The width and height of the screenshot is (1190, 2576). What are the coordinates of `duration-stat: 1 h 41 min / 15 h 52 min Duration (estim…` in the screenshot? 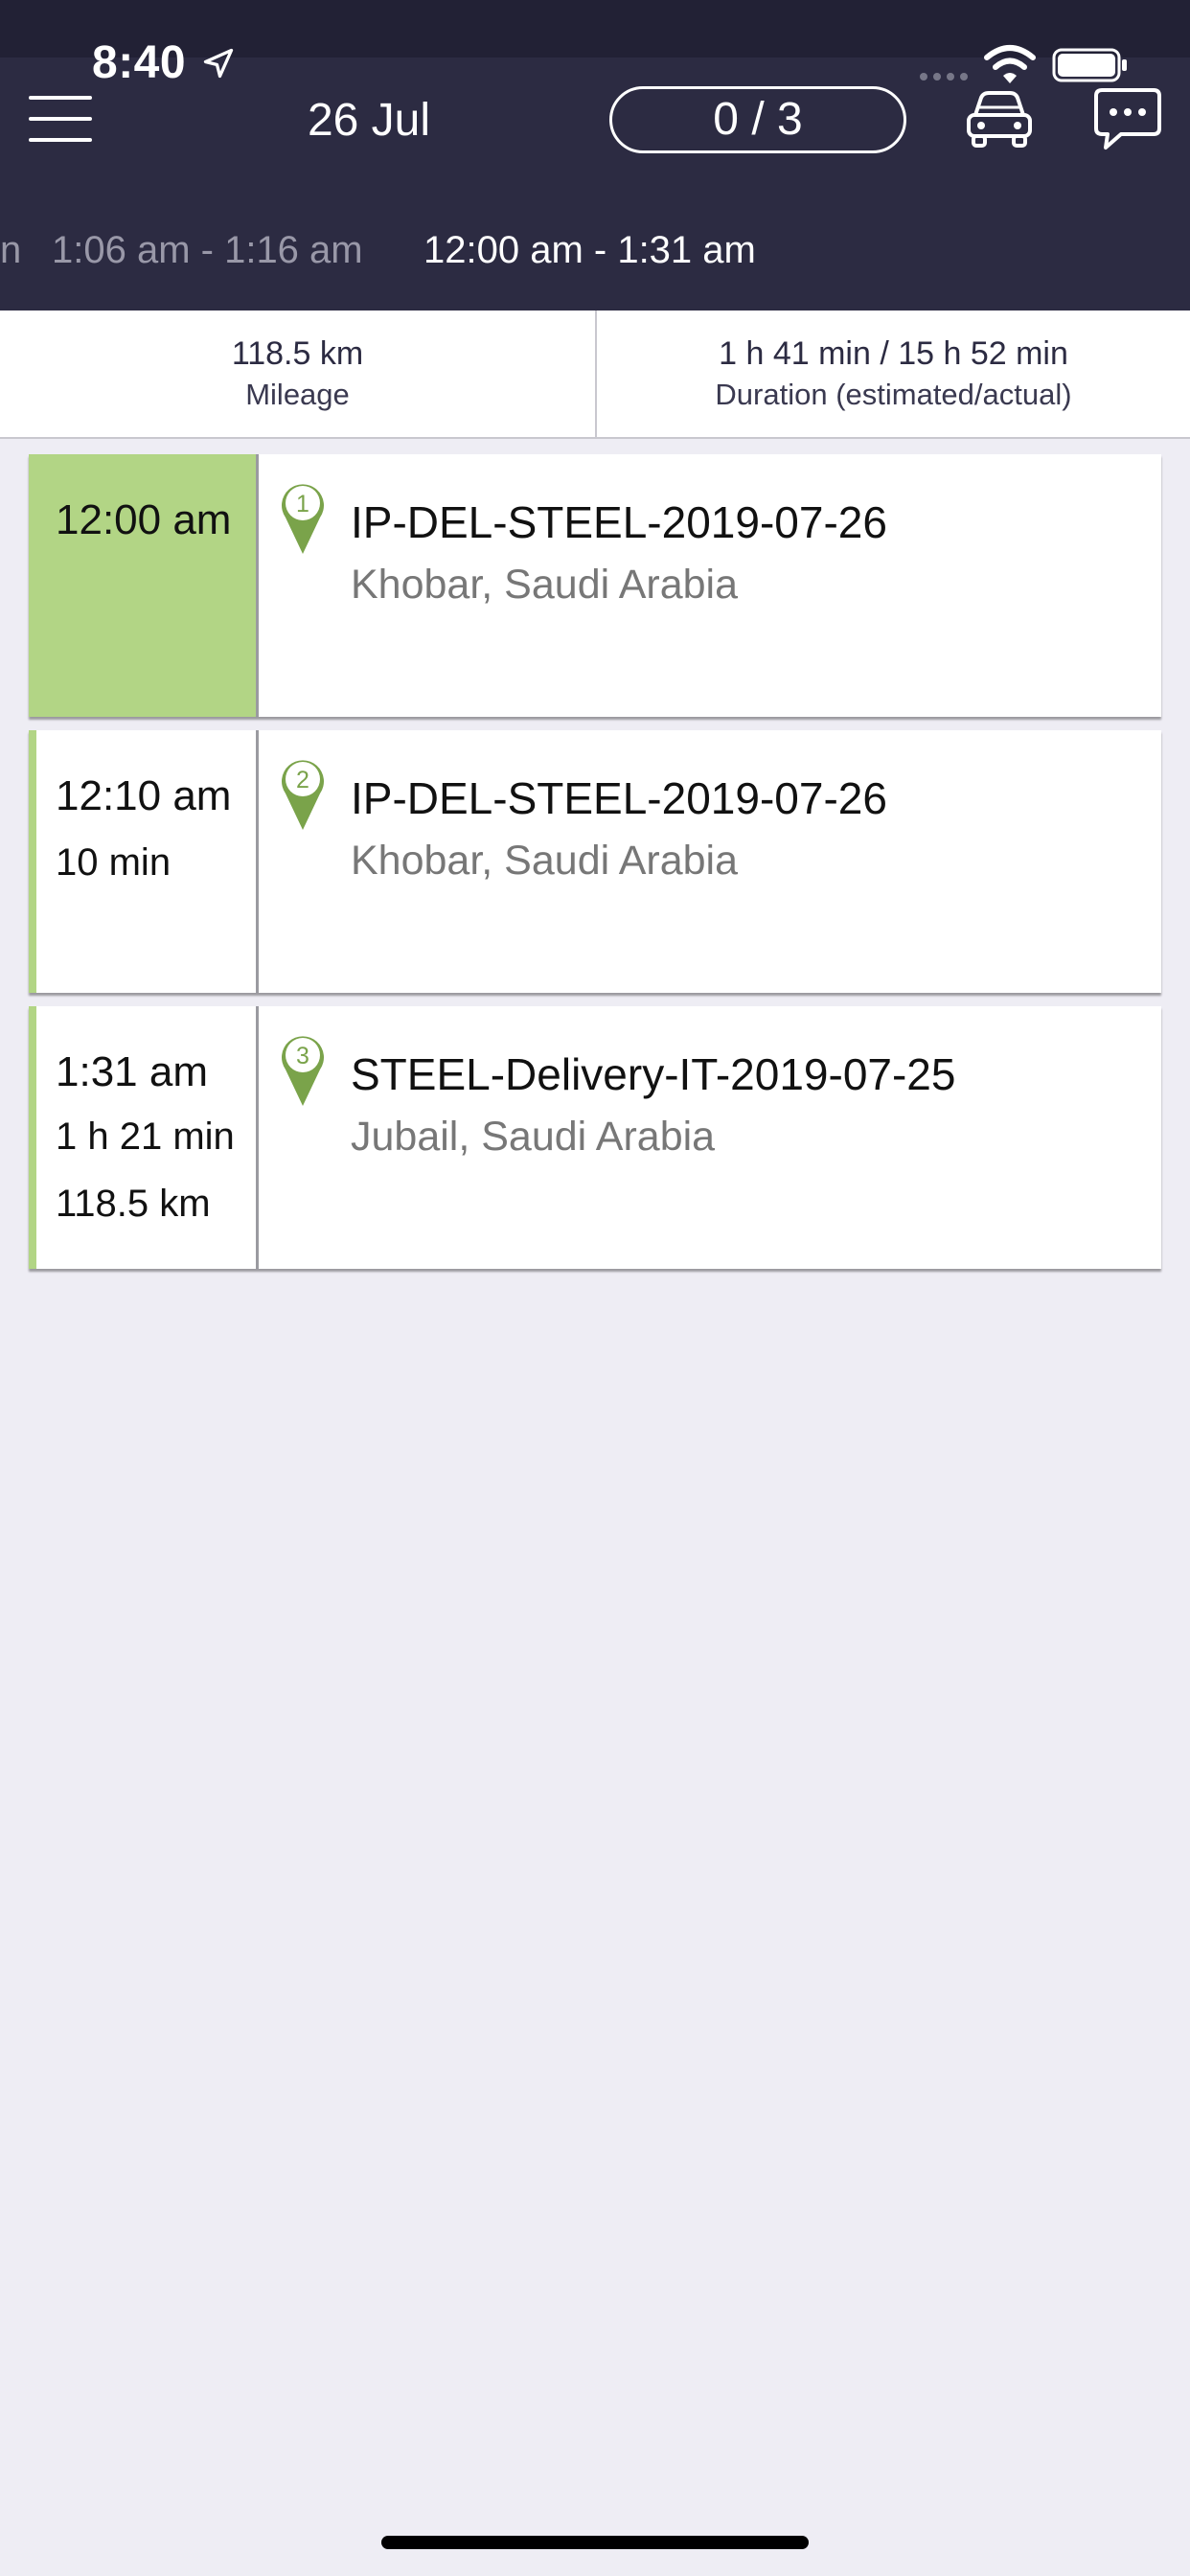 It's located at (894, 374).